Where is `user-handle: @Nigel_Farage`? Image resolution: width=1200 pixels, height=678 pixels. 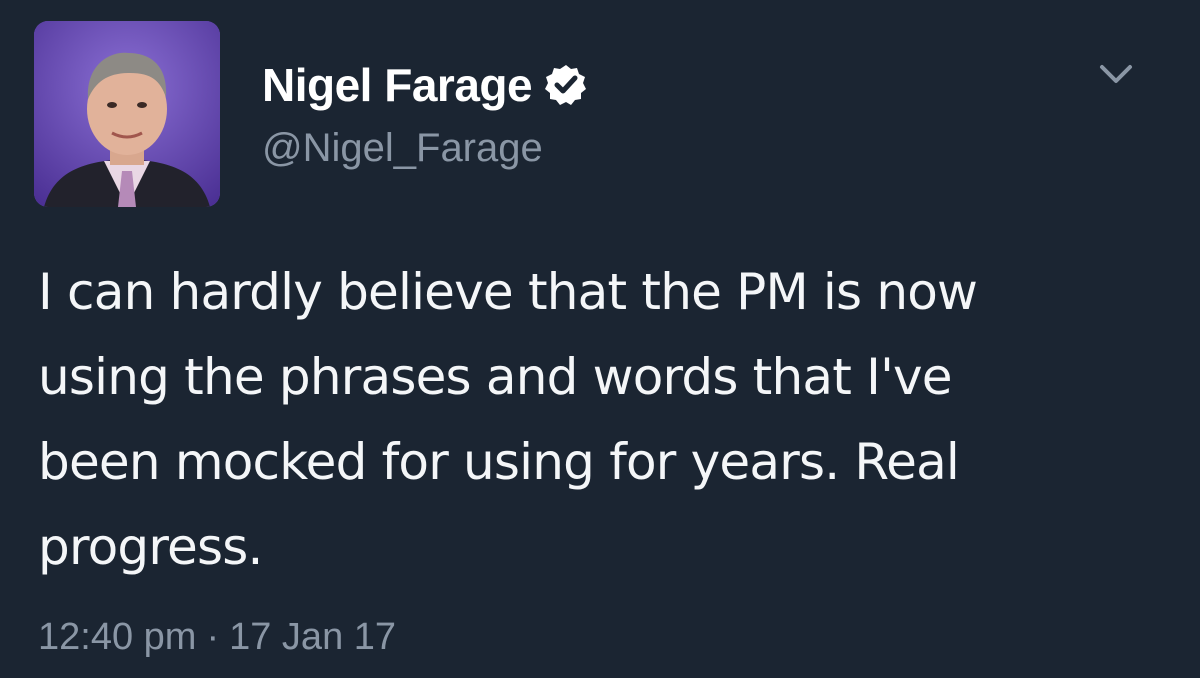 user-handle: @Nigel_Farage is located at coordinates (425, 148).